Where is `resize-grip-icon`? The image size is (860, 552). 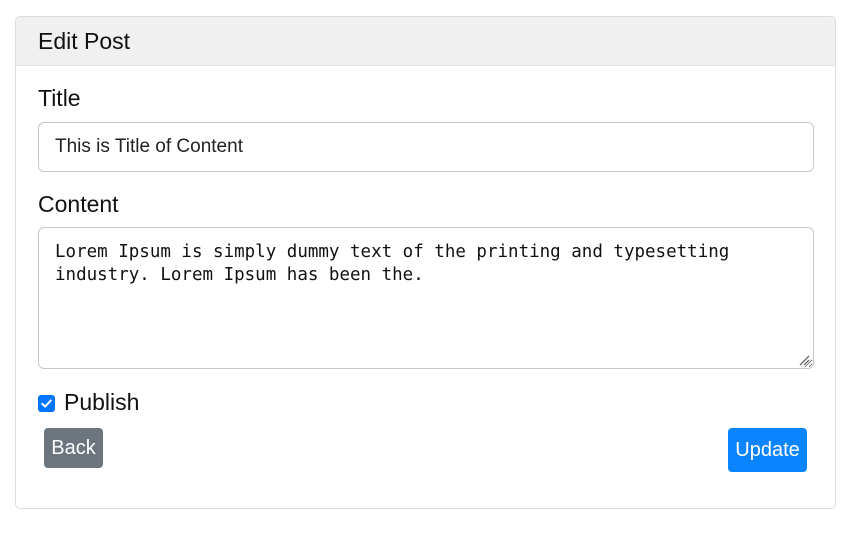 resize-grip-icon is located at coordinates (804, 359).